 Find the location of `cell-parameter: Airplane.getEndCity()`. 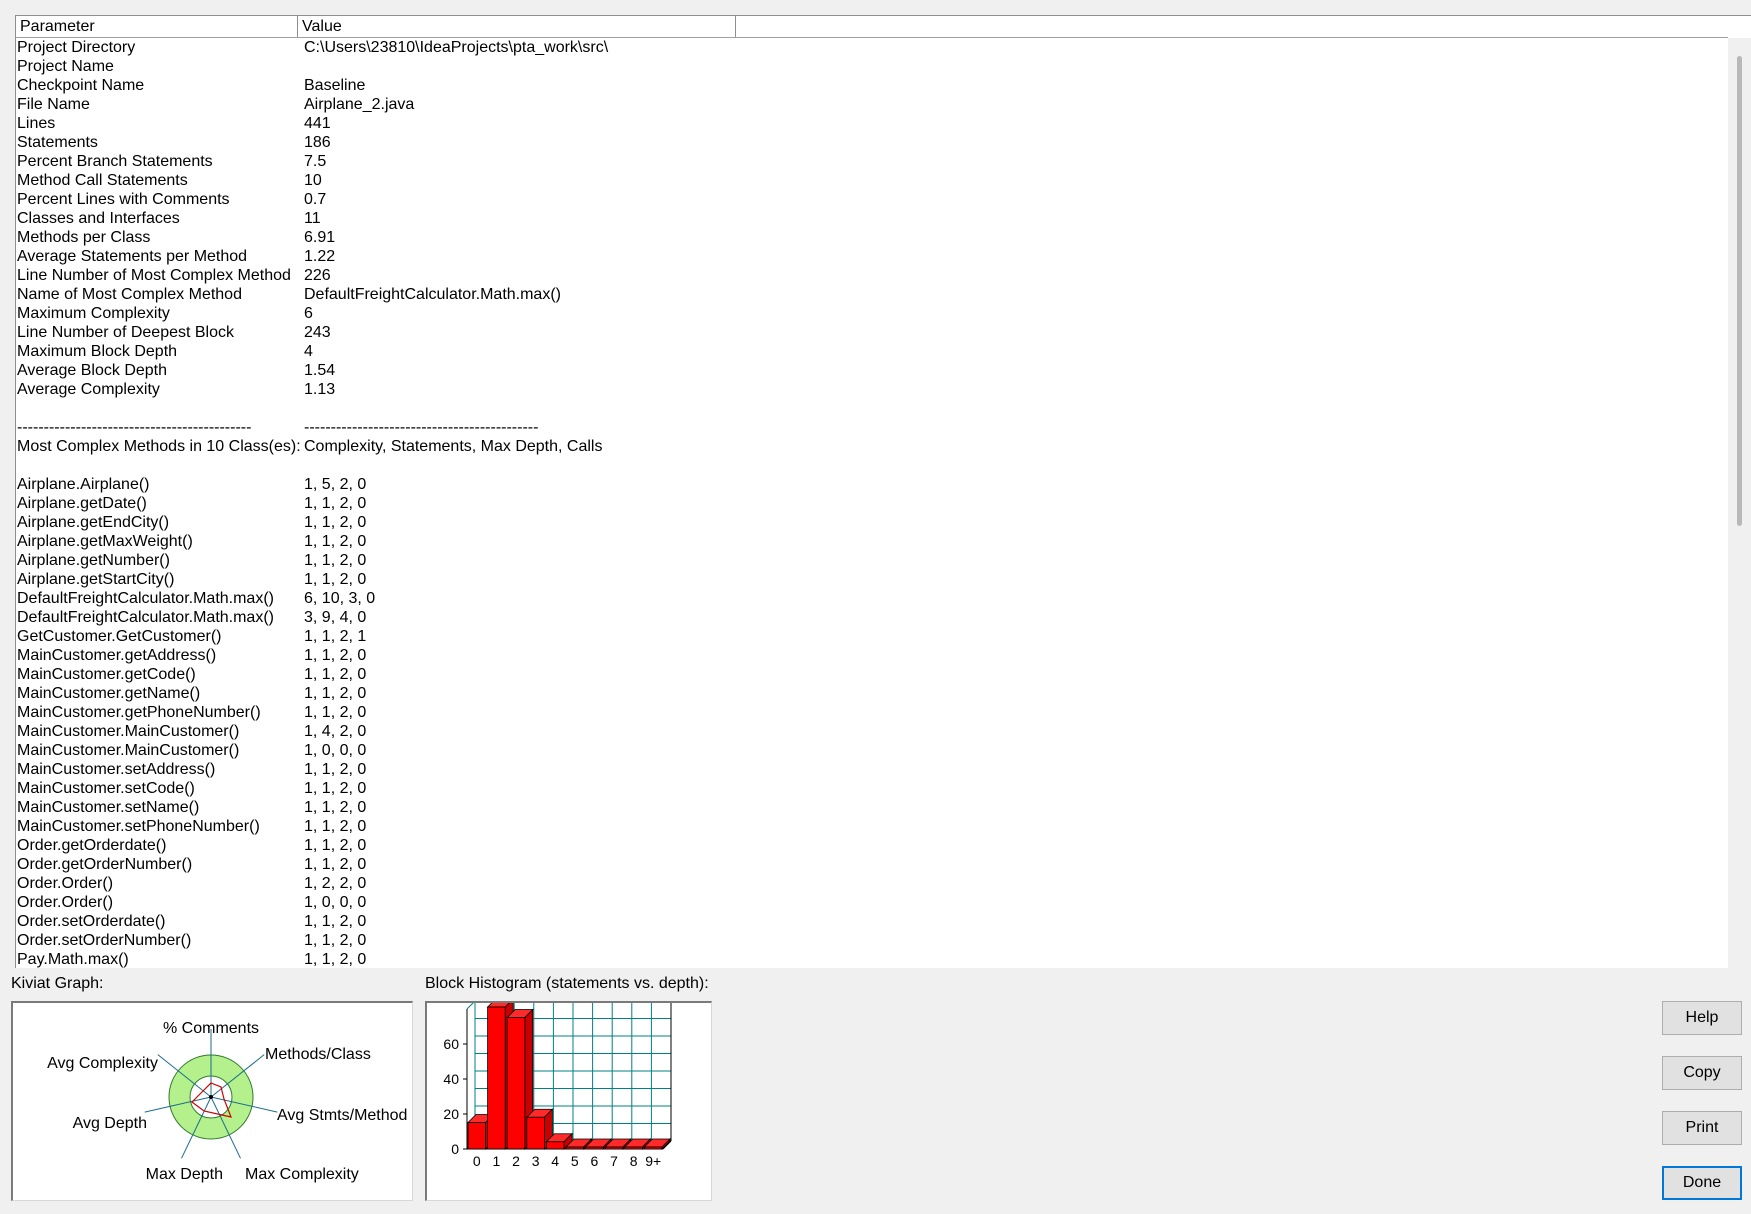

cell-parameter: Airplane.getEndCity() is located at coordinates (93, 522).